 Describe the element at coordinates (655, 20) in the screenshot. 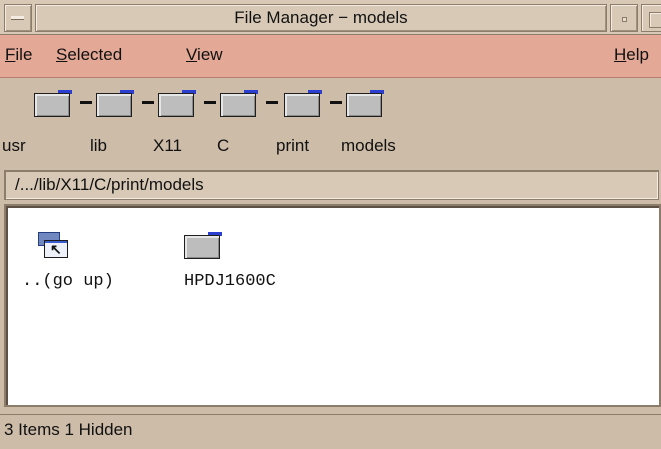

I see `maximize-icon` at that location.